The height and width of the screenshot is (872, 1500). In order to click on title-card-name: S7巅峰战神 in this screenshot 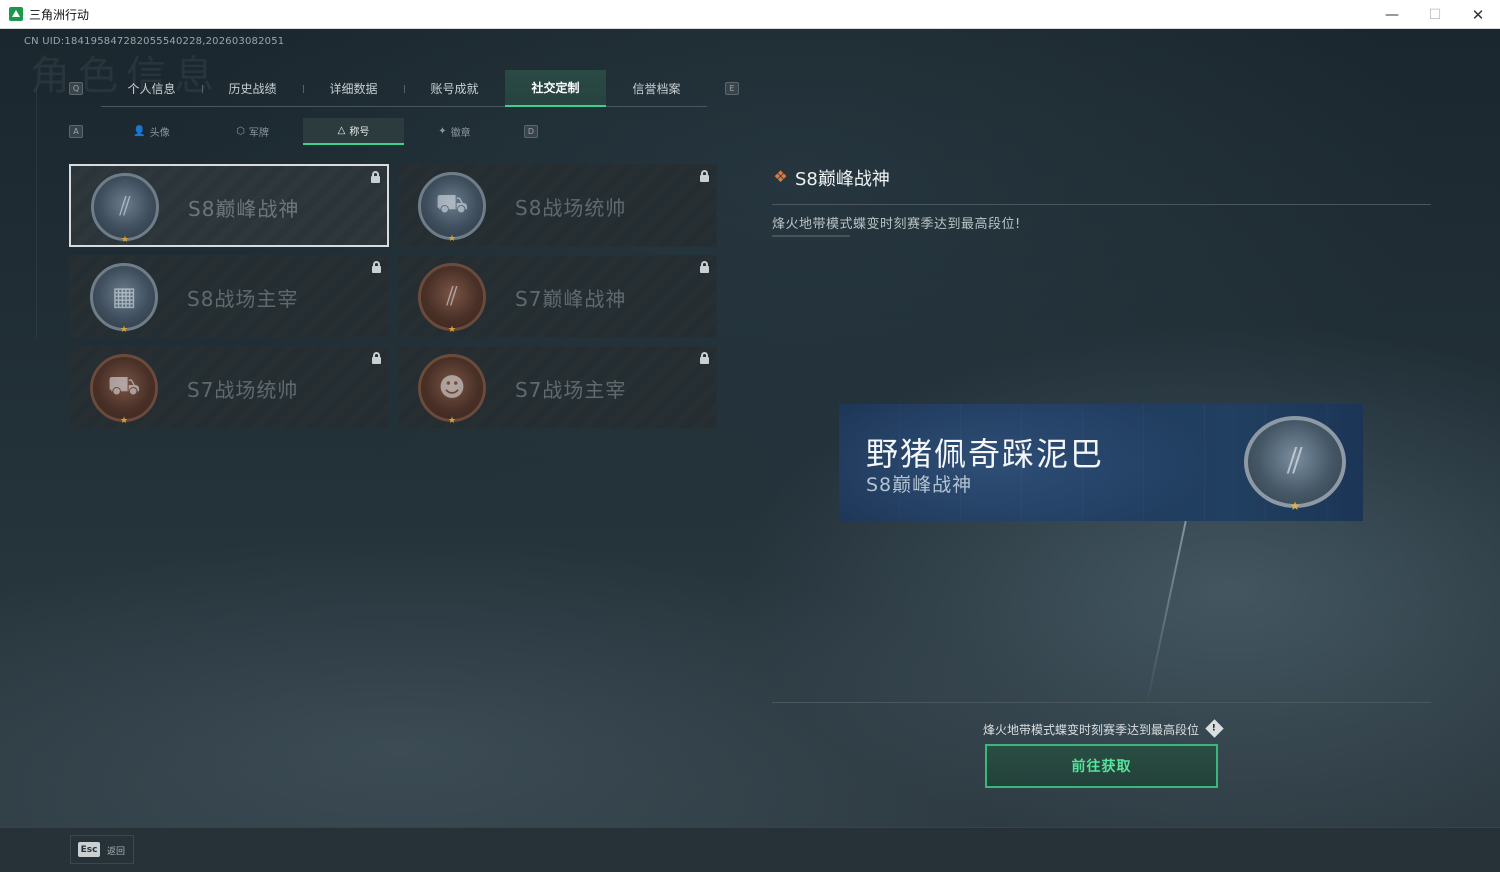, I will do `click(571, 299)`.